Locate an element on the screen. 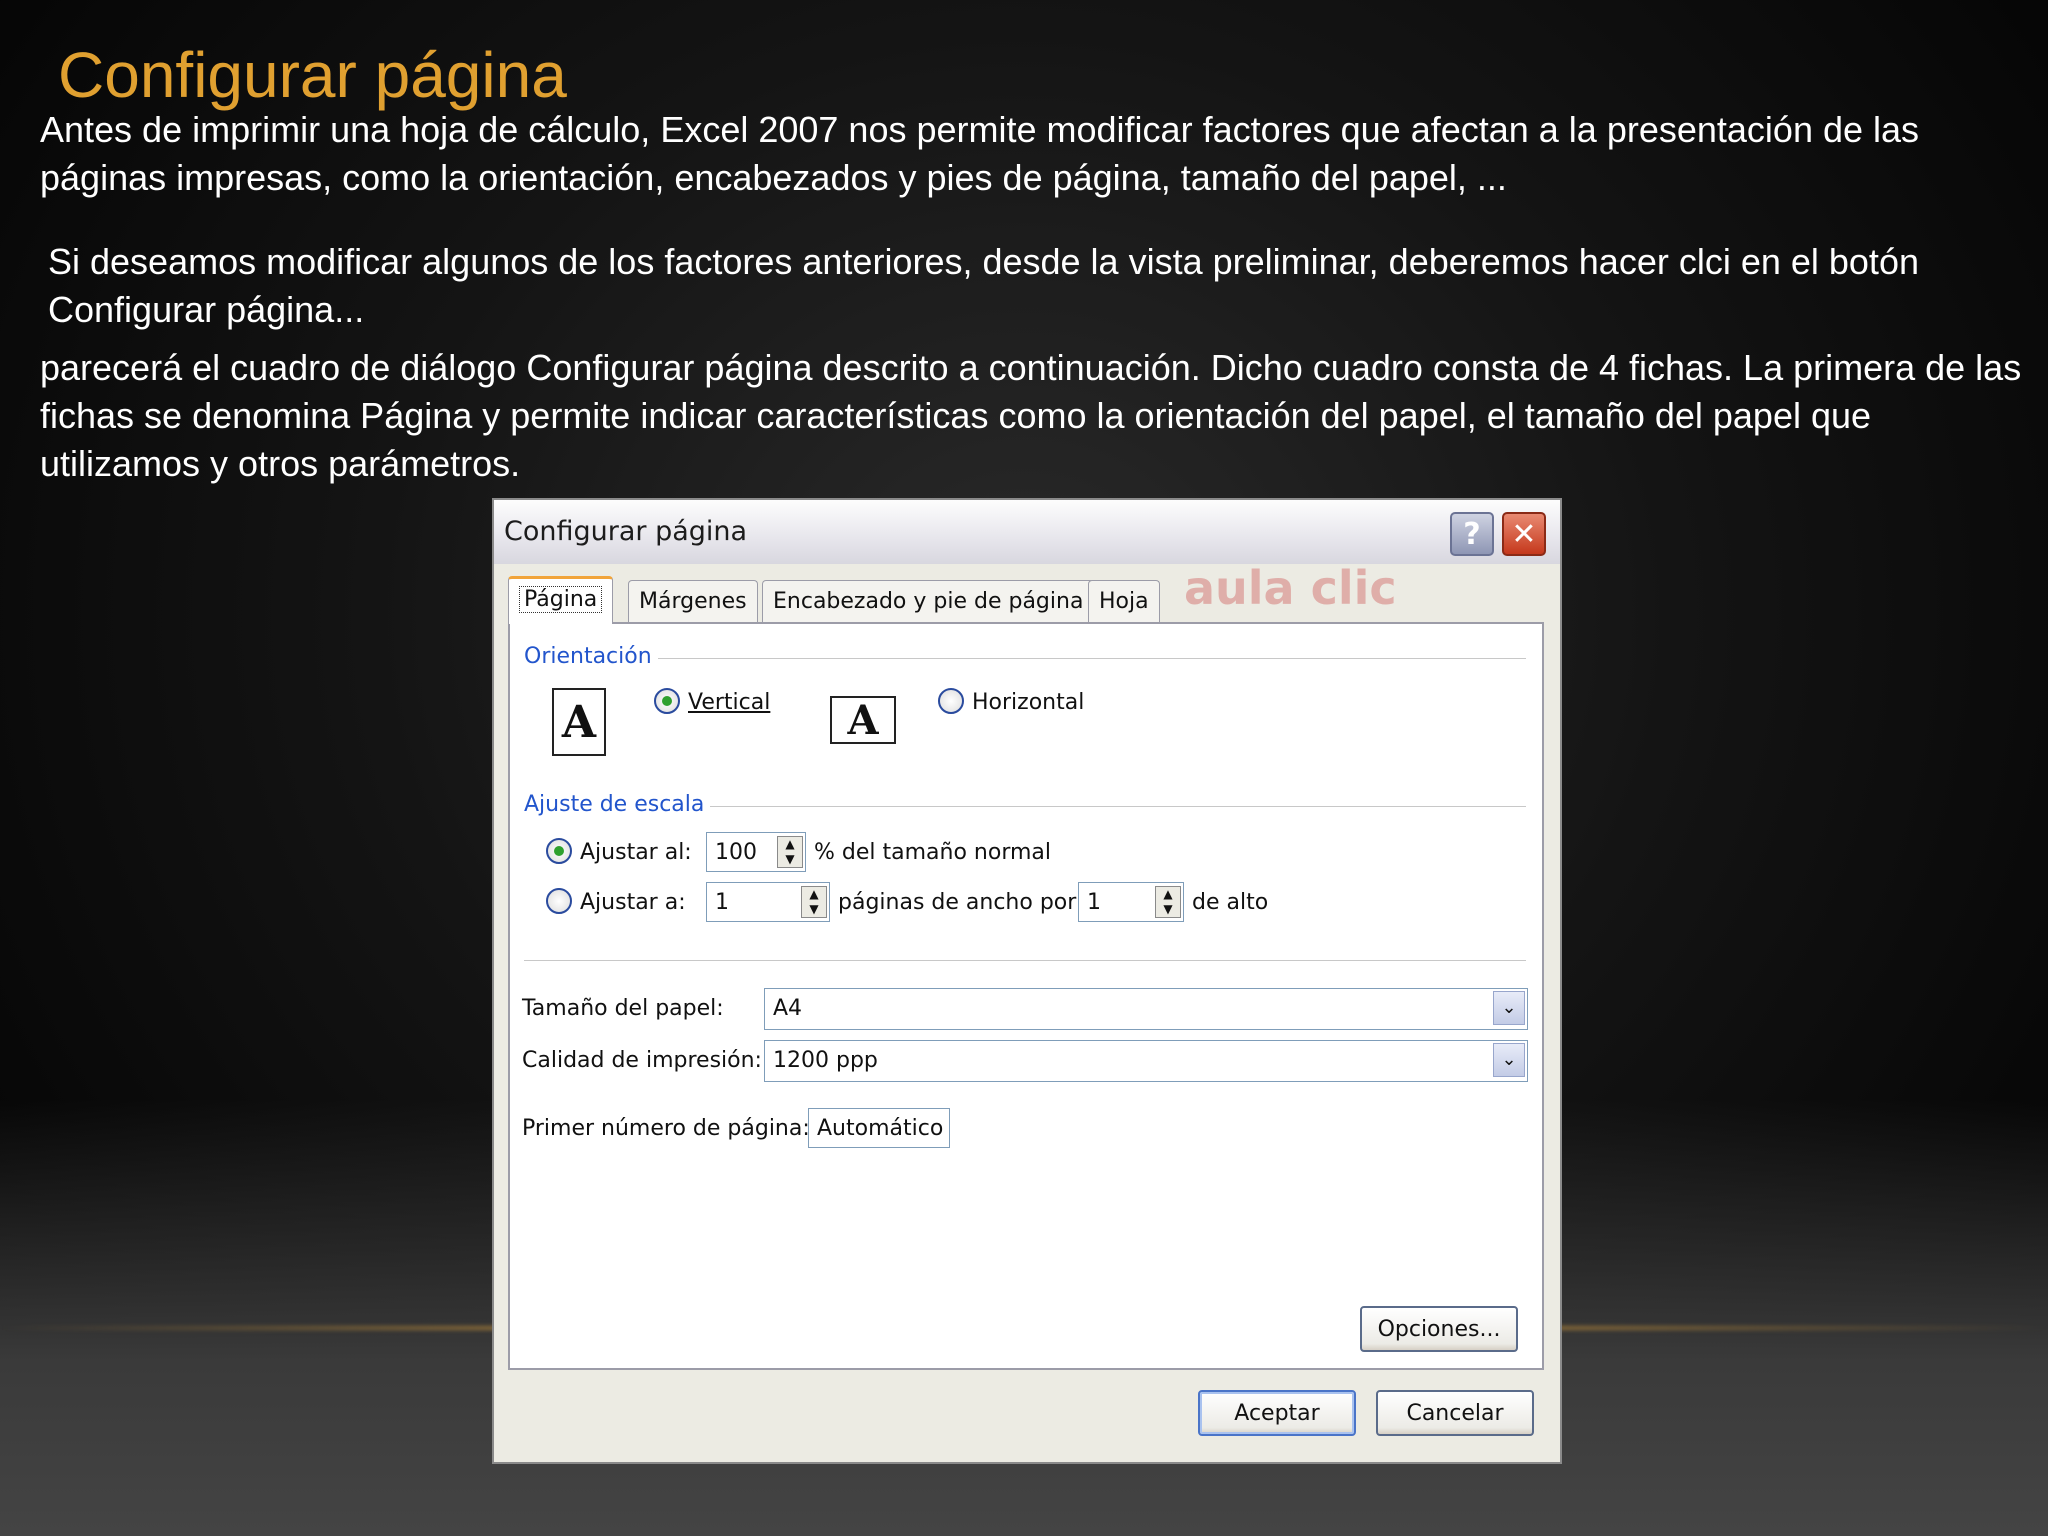  tab-pagina: Página is located at coordinates (561, 600).